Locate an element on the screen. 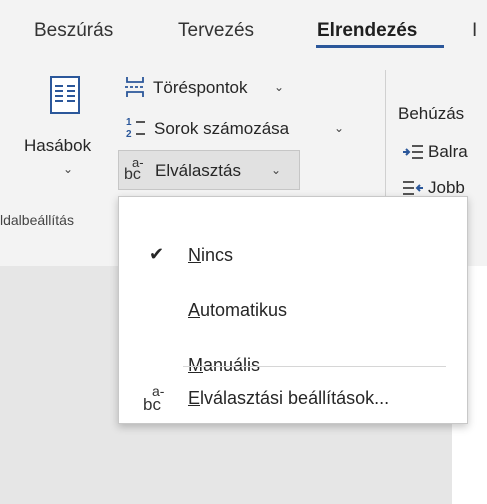 The height and width of the screenshot is (504, 487). tab-insert: Beszúrás is located at coordinates (73, 31).